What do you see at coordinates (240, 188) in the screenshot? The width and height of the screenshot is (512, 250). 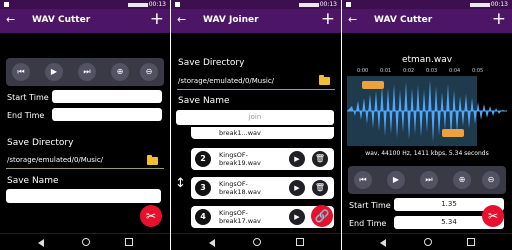 I see `file-name: KingsOF-break18.wav` at bounding box center [240, 188].